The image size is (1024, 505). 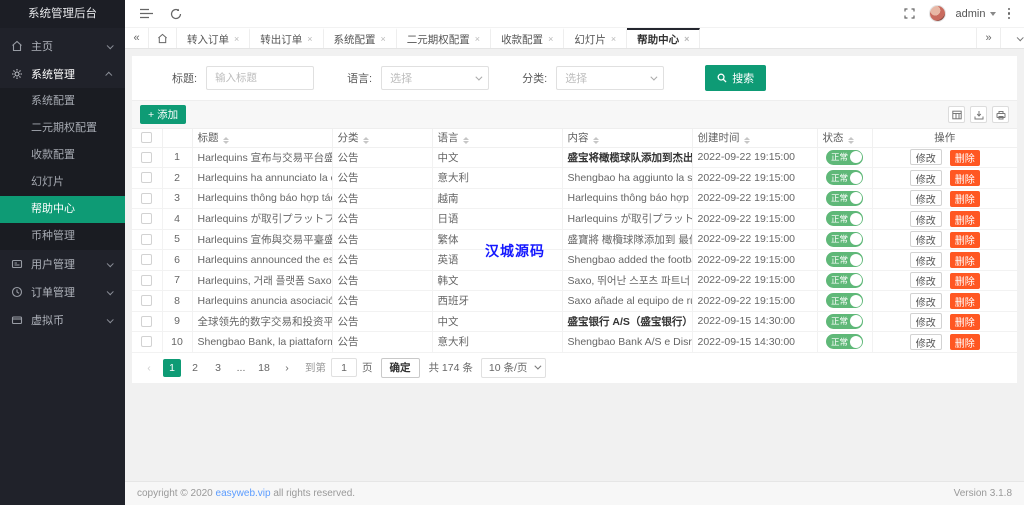 What do you see at coordinates (62, 320) in the screenshot?
I see `sidebar-item-crypto: 虚拟币` at bounding box center [62, 320].